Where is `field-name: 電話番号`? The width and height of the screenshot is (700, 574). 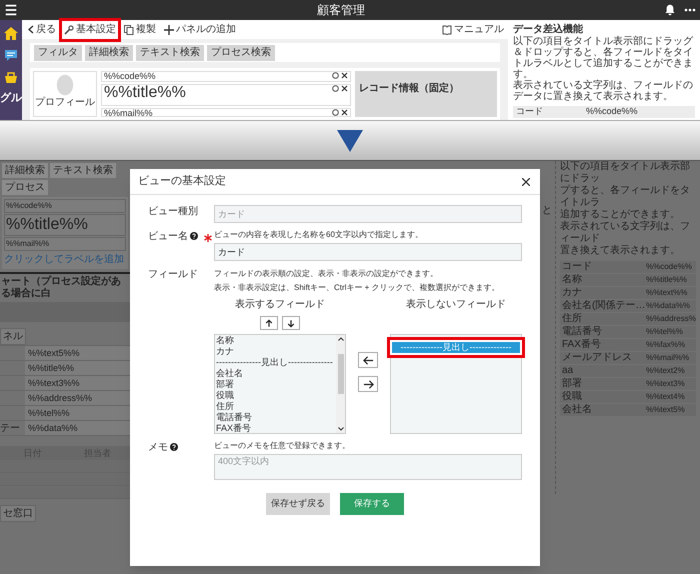 field-name: 電話番号 is located at coordinates (582, 332).